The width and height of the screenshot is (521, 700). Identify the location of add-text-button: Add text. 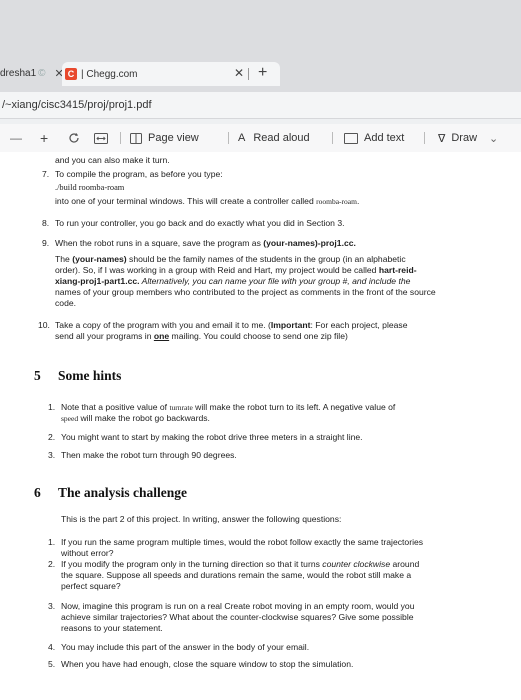
(374, 138).